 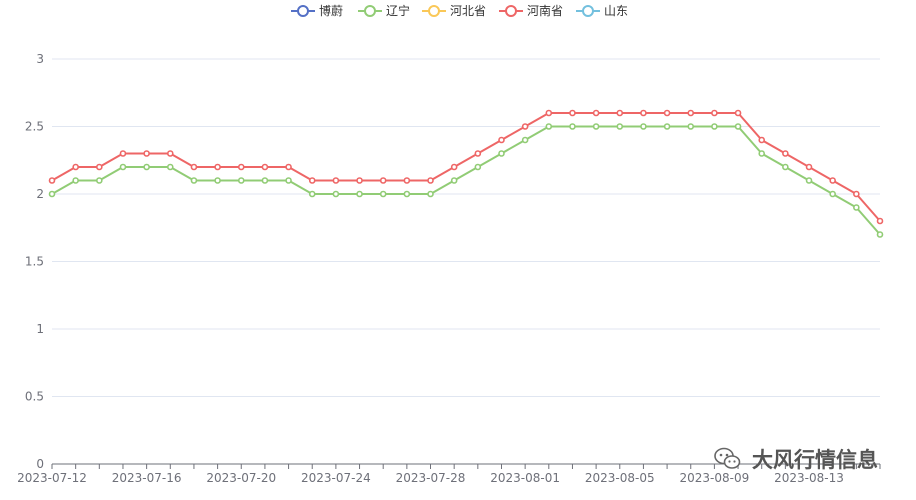 What do you see at coordinates (727, 458) in the screenshot?
I see `wechat-icon` at bounding box center [727, 458].